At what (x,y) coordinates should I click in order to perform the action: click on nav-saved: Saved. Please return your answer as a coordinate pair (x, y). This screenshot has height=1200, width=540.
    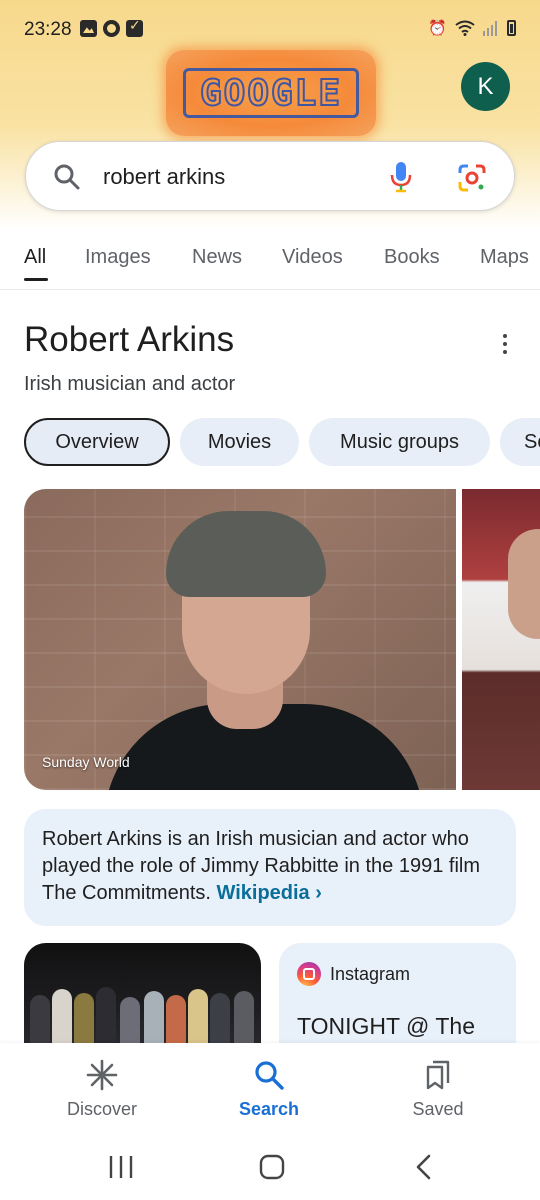
    Looking at the image, I should click on (438, 1089).